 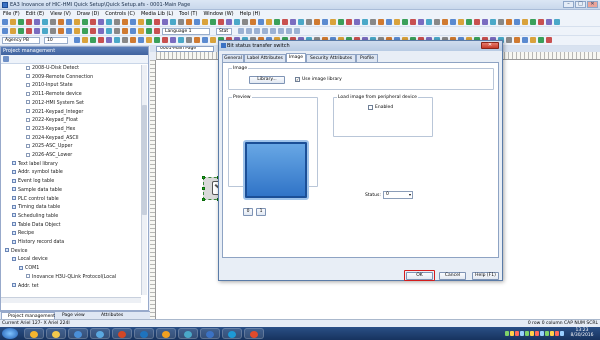 I want to click on tree-vertical-scrollbar, so click(x=144, y=180).